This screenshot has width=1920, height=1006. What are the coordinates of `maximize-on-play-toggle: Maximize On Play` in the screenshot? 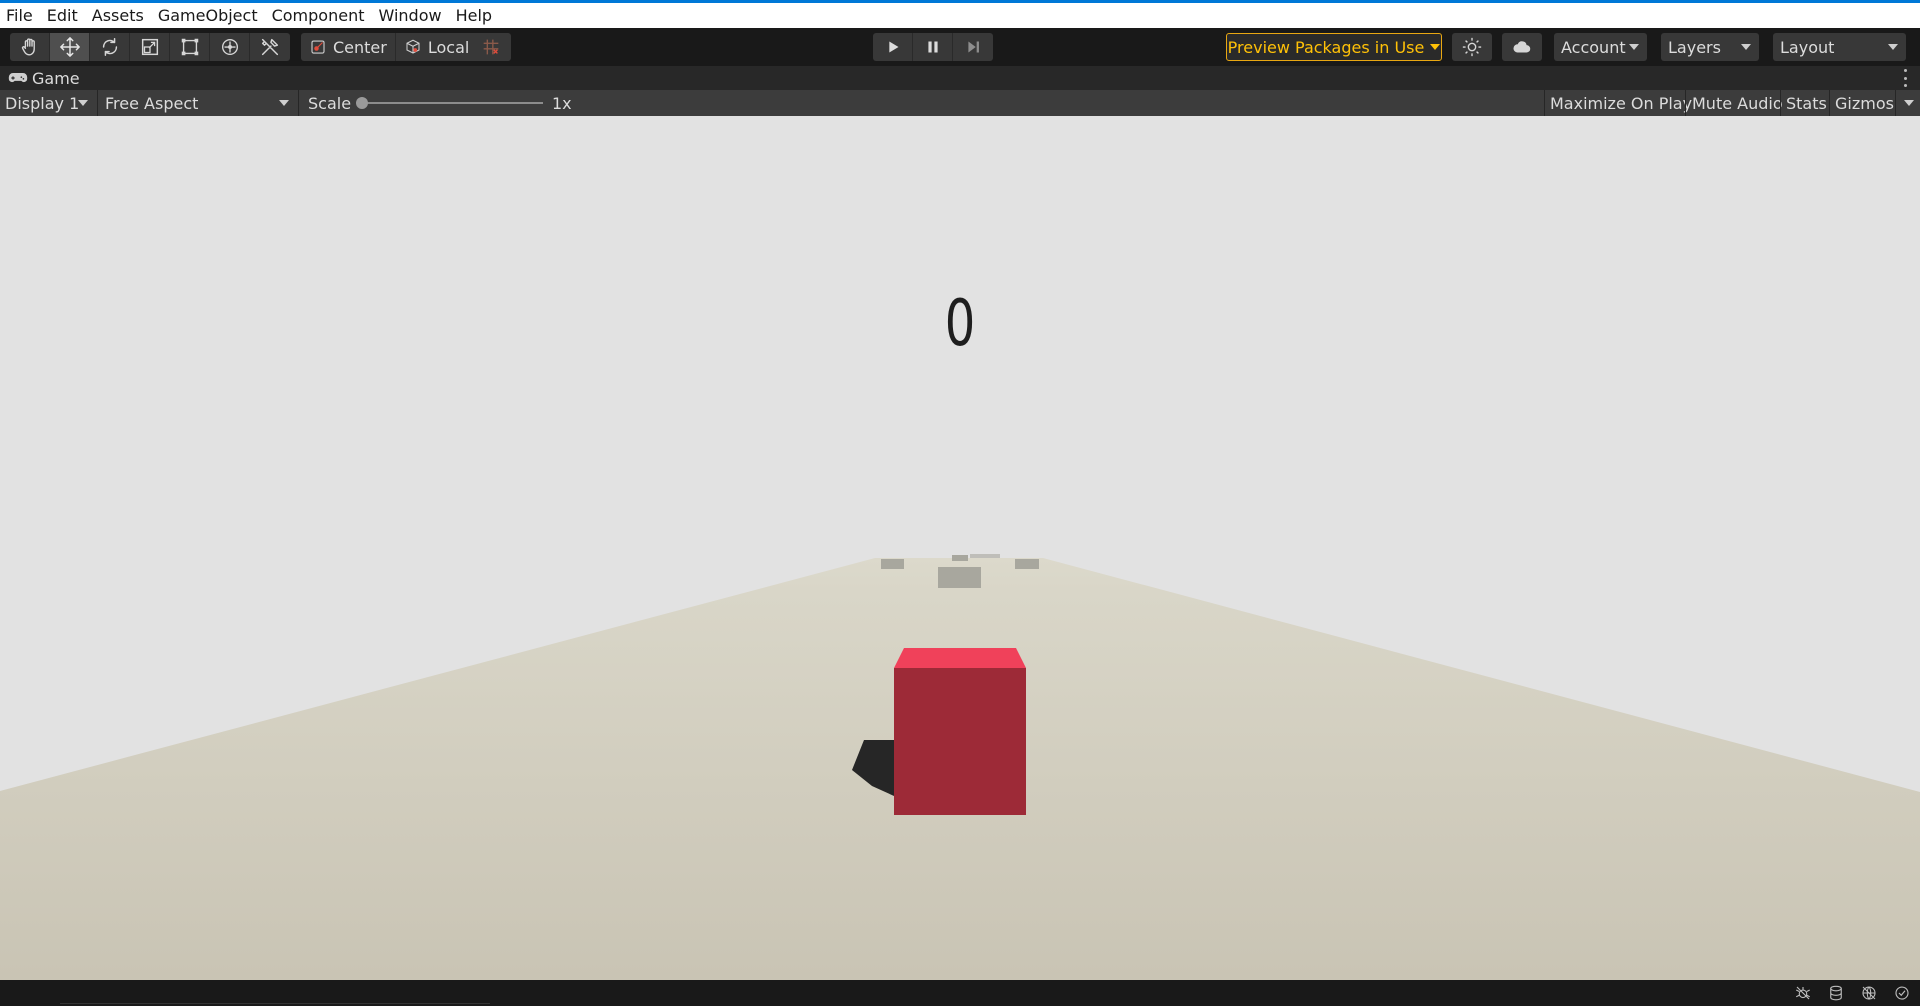 It's located at (1621, 103).